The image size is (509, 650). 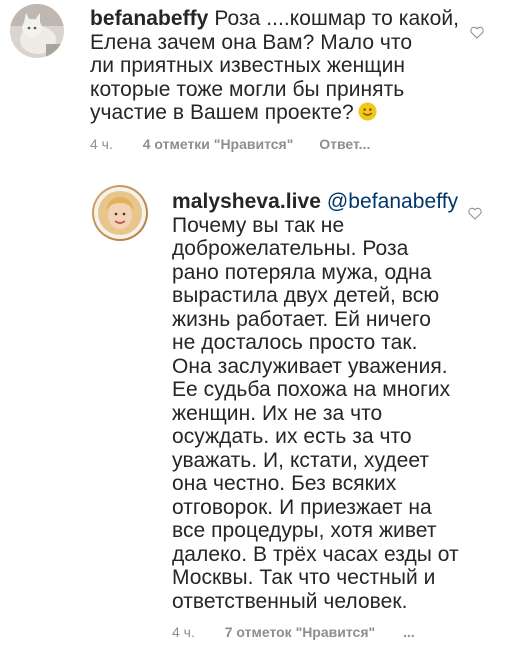 What do you see at coordinates (218, 144) in the screenshot?
I see `likes-count-link: 4 отметки "Нравится"` at bounding box center [218, 144].